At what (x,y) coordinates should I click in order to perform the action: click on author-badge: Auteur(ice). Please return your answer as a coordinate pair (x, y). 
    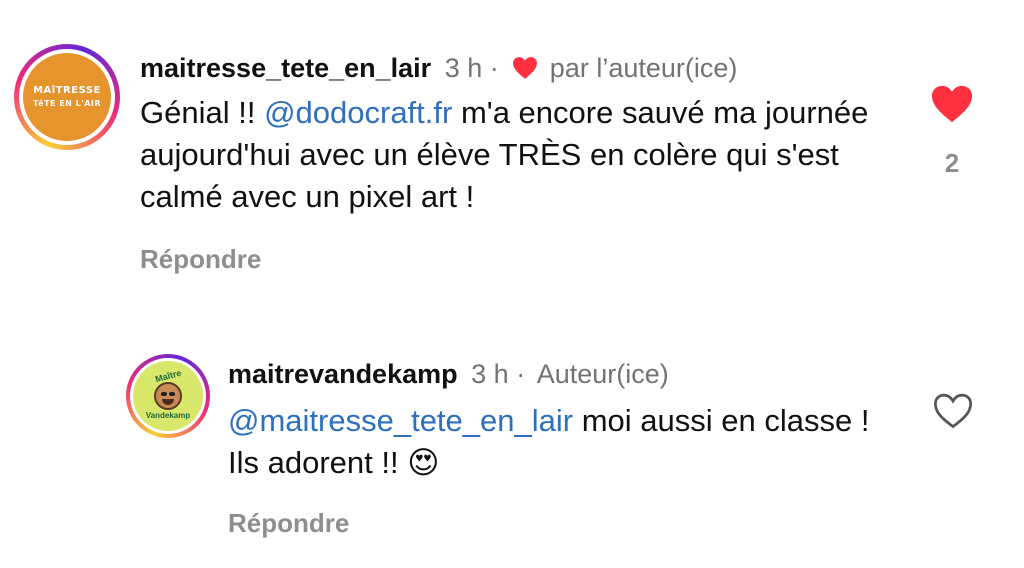
    Looking at the image, I should click on (602, 374).